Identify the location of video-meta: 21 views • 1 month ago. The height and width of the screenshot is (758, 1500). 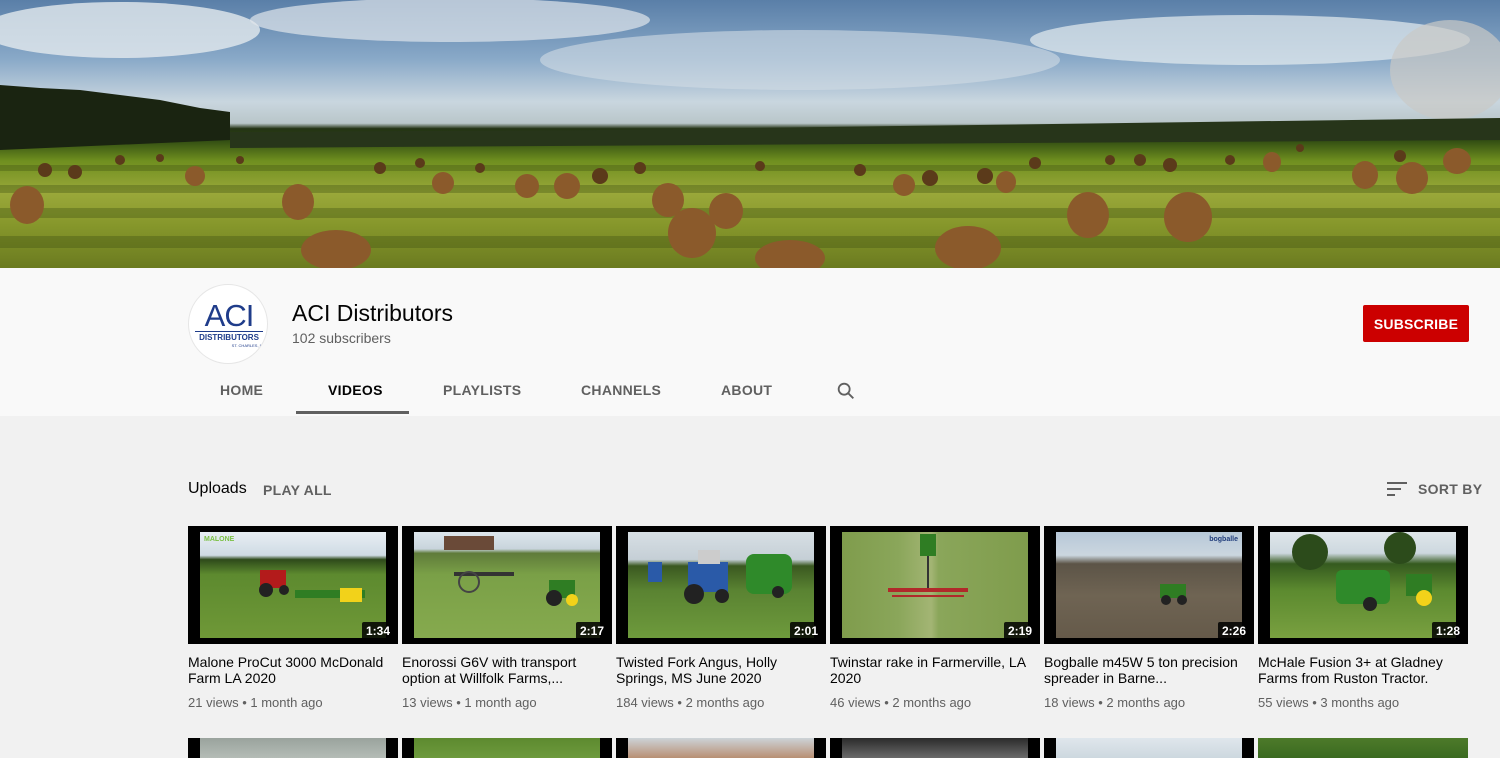
(255, 702).